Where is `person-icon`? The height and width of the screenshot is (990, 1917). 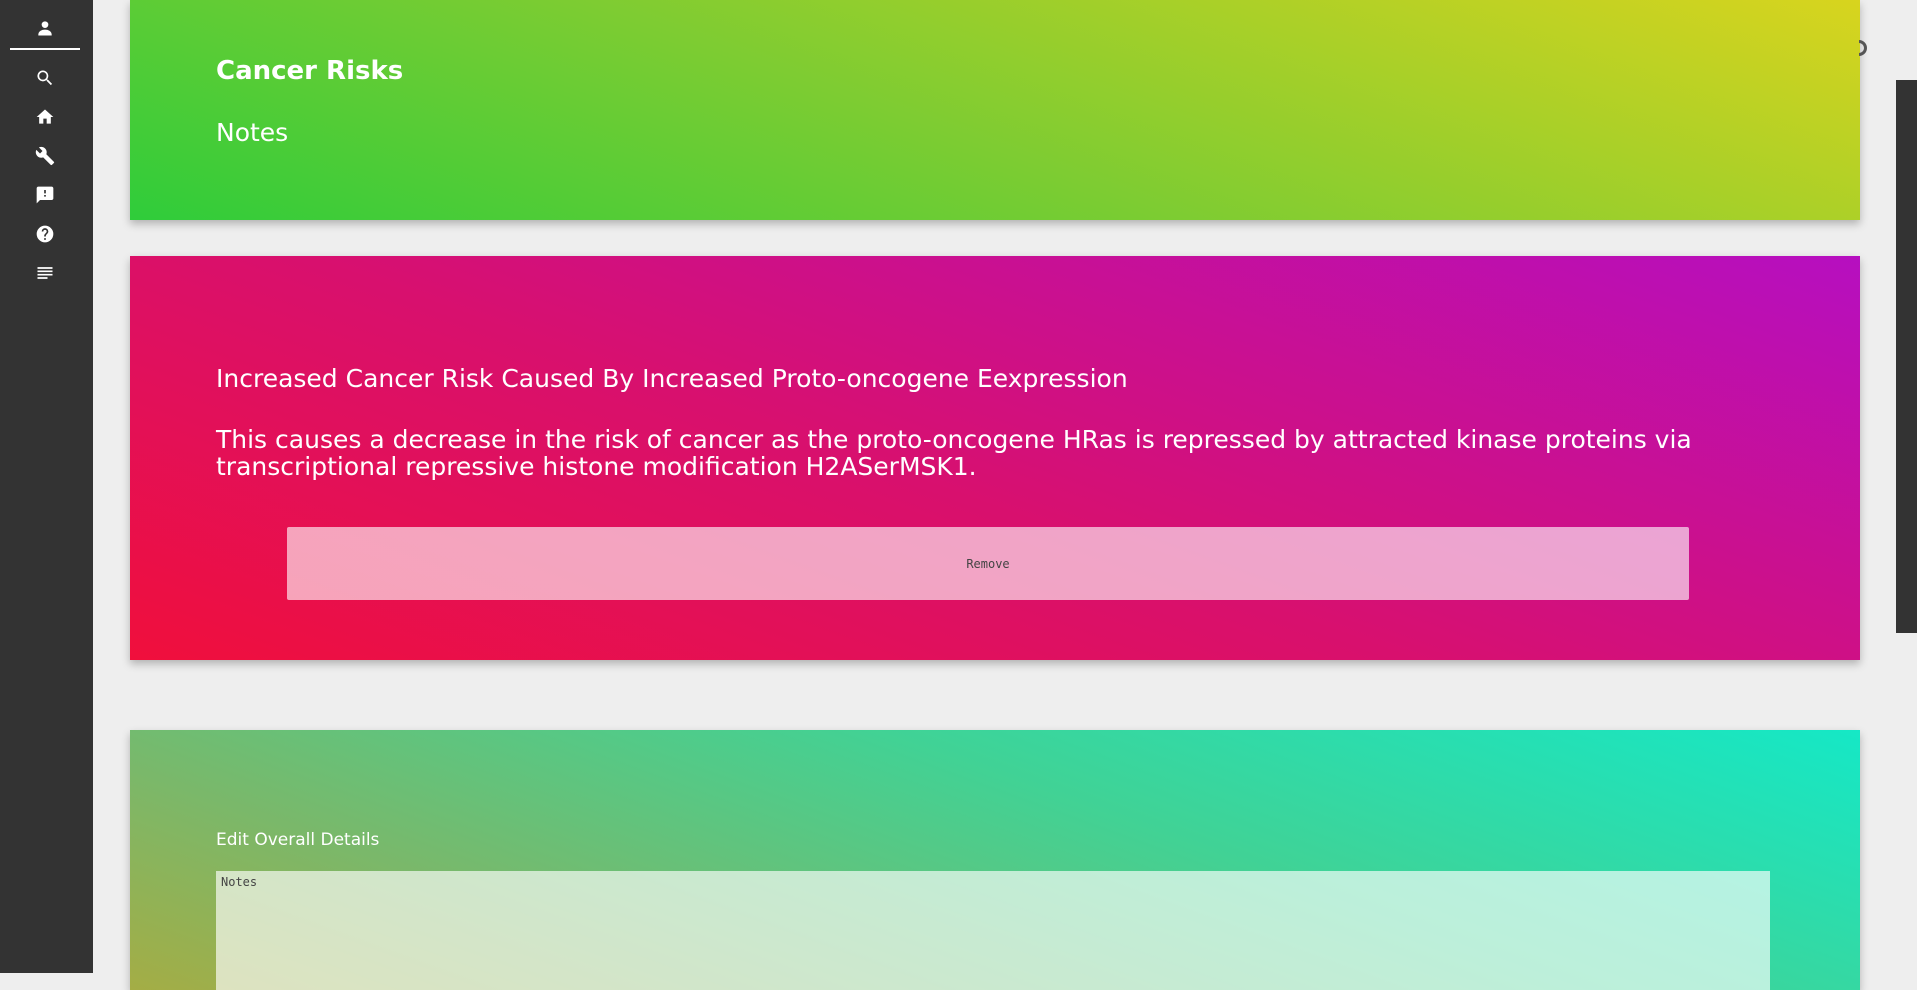 person-icon is located at coordinates (45, 28).